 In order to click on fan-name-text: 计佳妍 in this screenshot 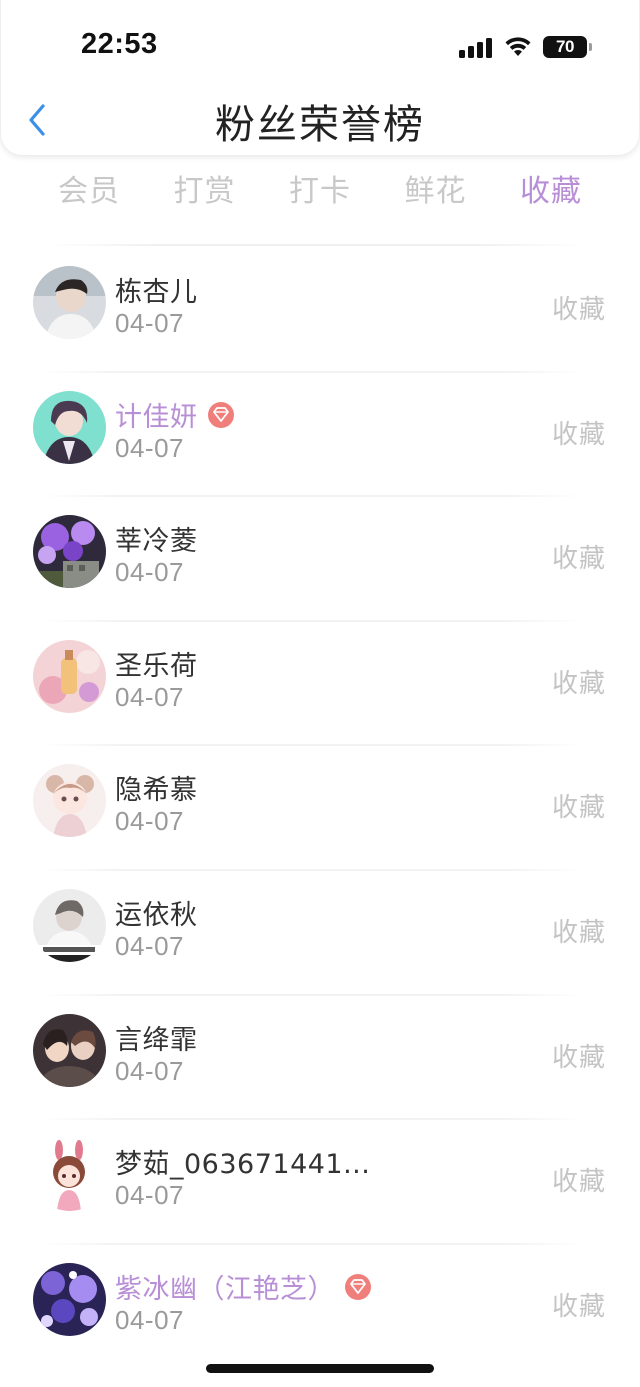, I will do `click(156, 417)`.